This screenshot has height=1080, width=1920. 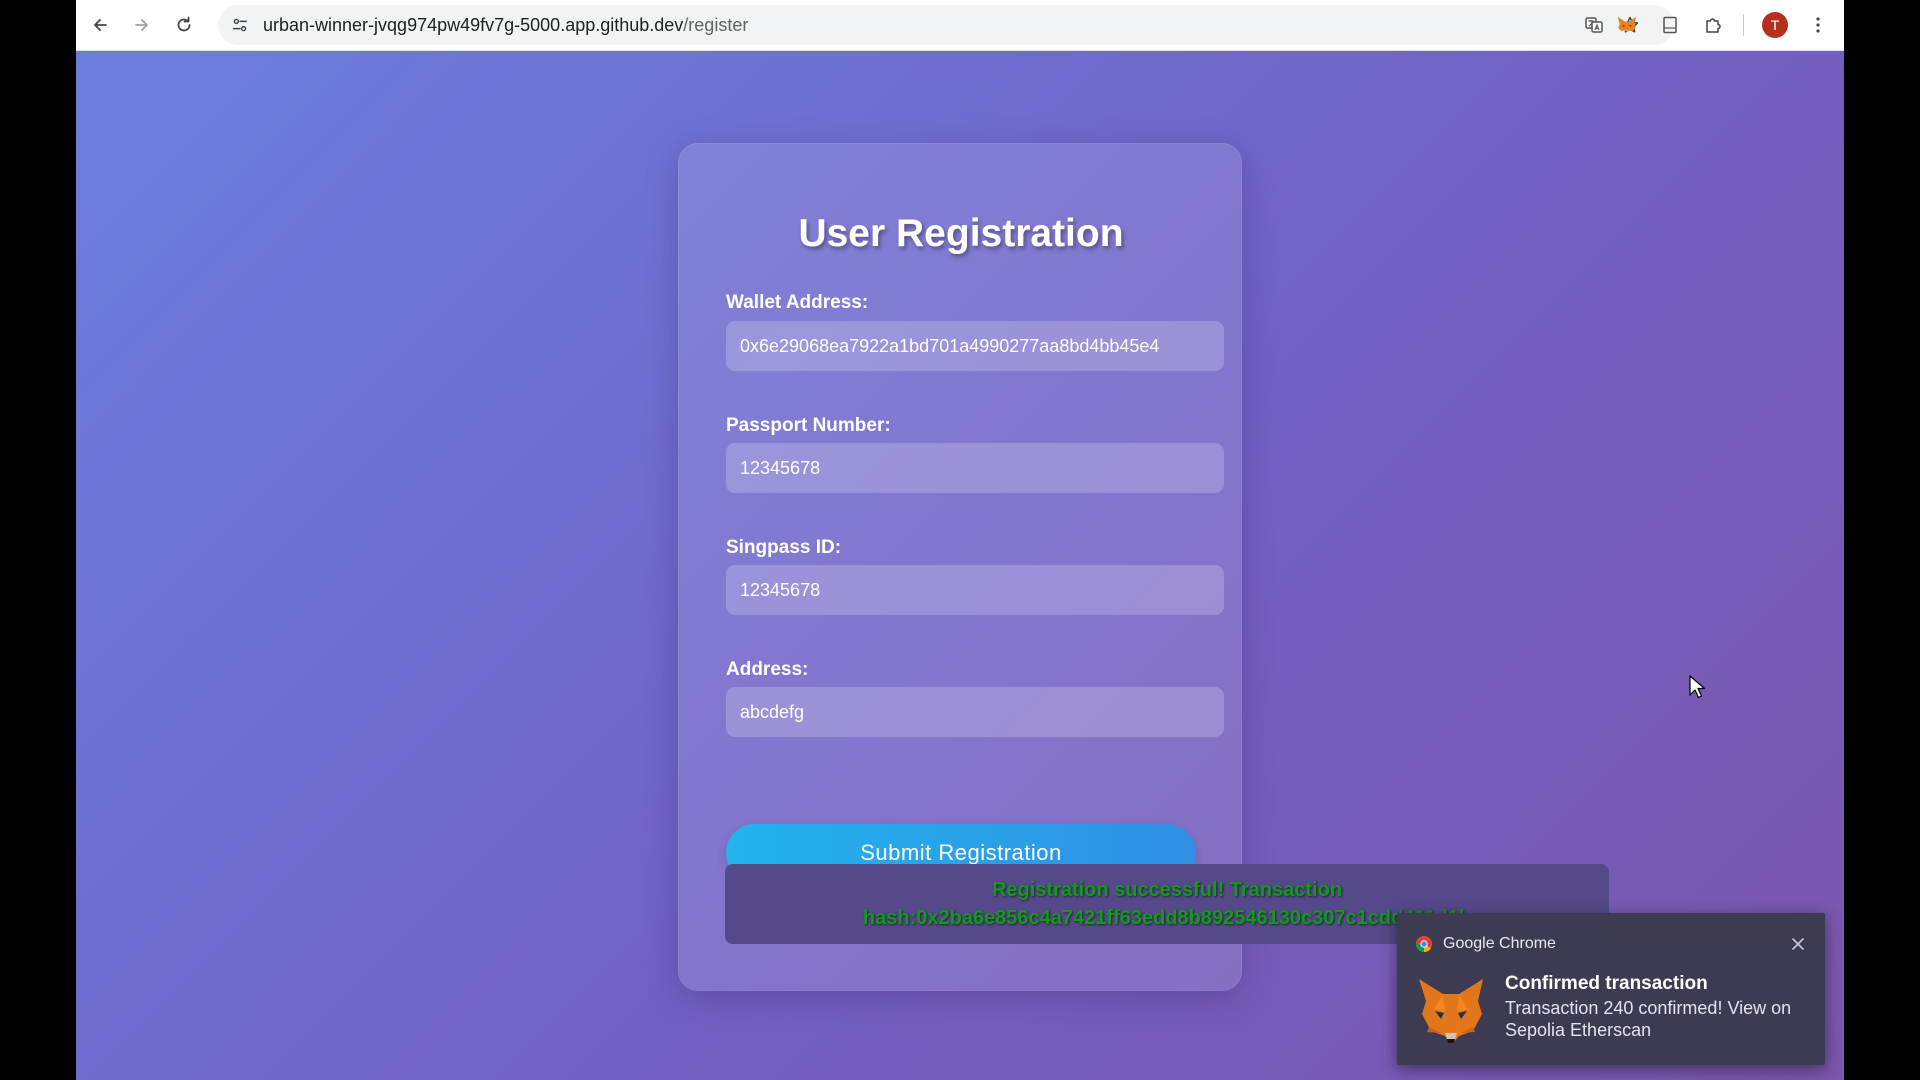 I want to click on notification-title: Confirmed transaction, so click(x=1606, y=983).